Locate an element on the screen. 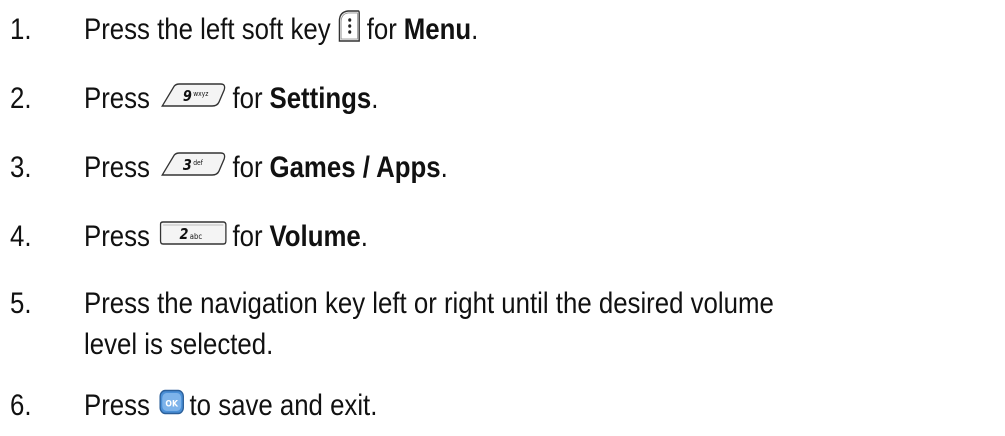  key-2-abc-icon: 2 abc is located at coordinates (193, 237).